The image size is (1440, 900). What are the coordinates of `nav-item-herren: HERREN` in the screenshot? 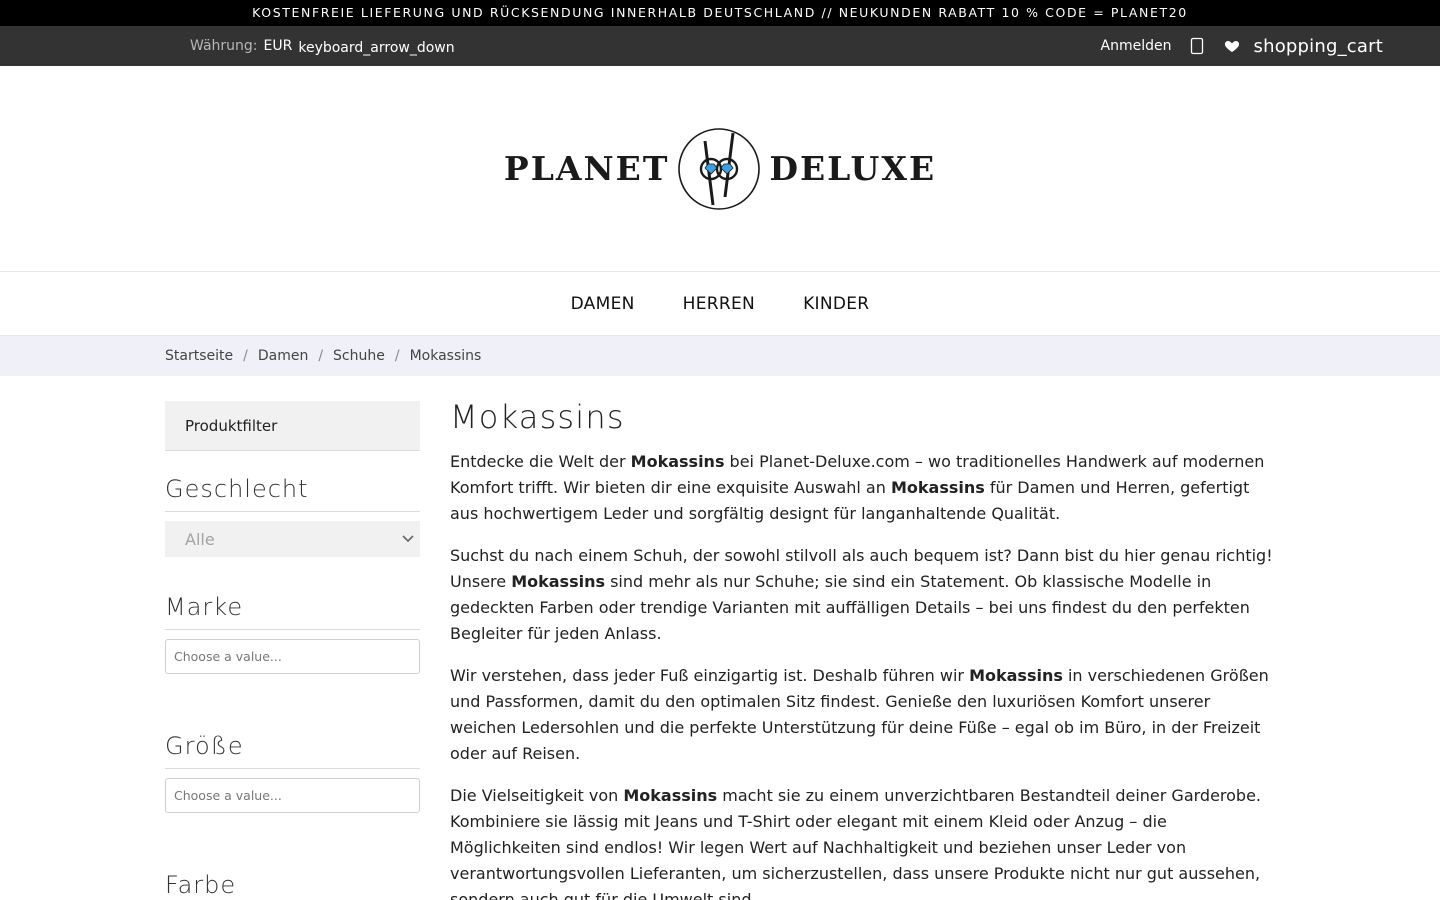 It's located at (719, 304).